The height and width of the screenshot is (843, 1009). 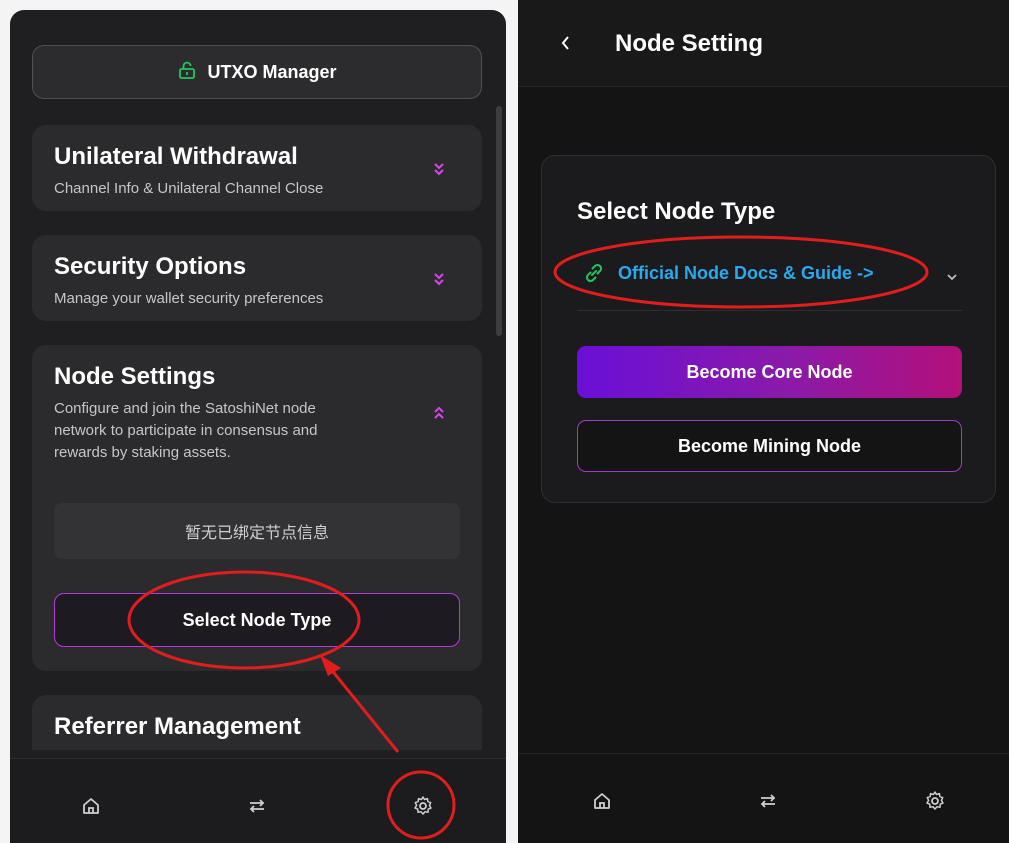 I want to click on chevron-down-icon, so click(x=952, y=277).